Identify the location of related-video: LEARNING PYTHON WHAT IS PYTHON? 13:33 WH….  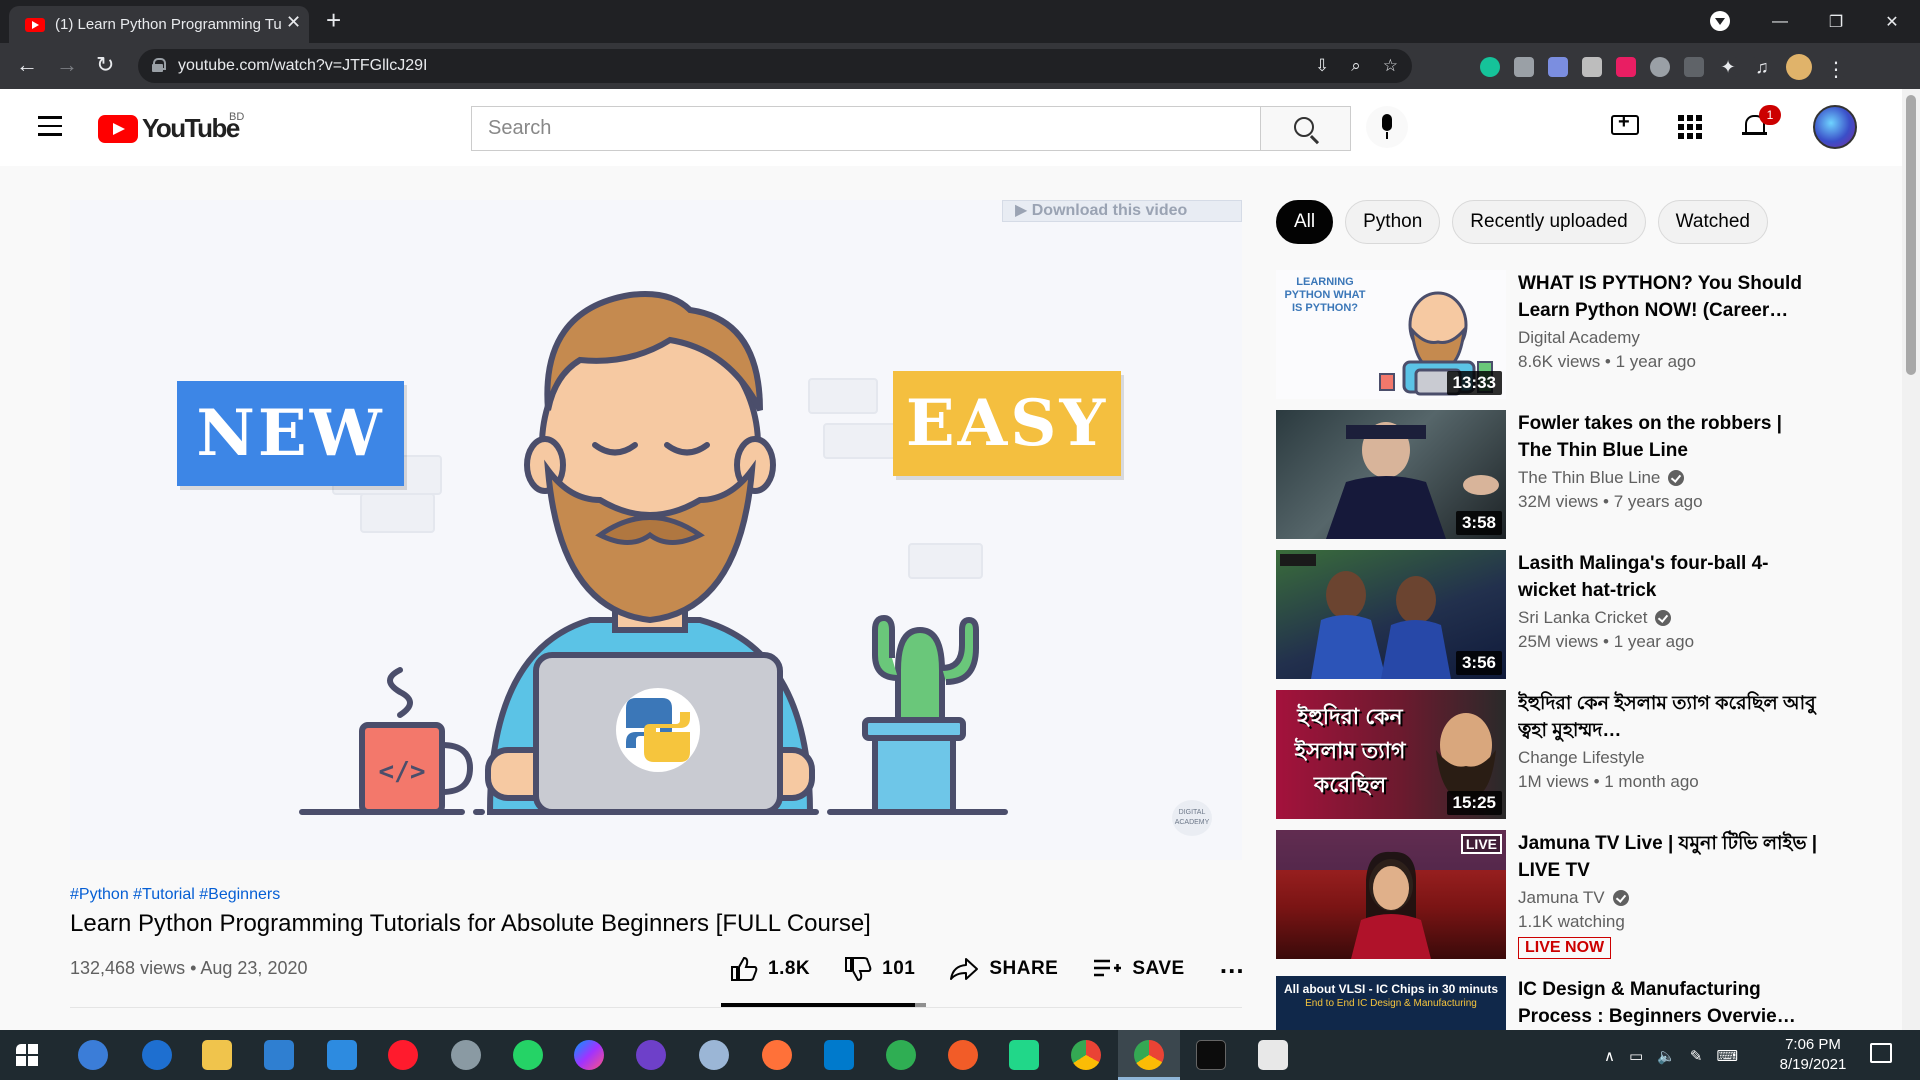
(1586, 335).